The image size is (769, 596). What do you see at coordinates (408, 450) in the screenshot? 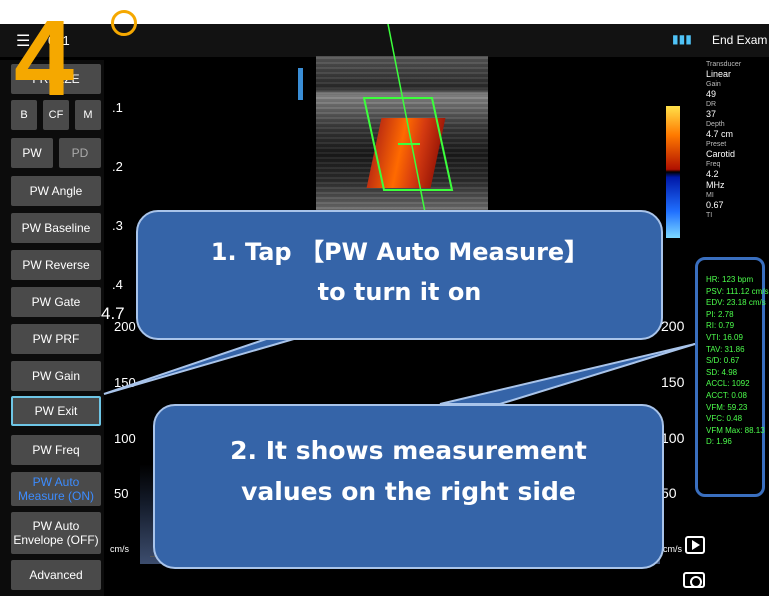
I see `callout2-line1: 2. It shows measurement` at bounding box center [408, 450].